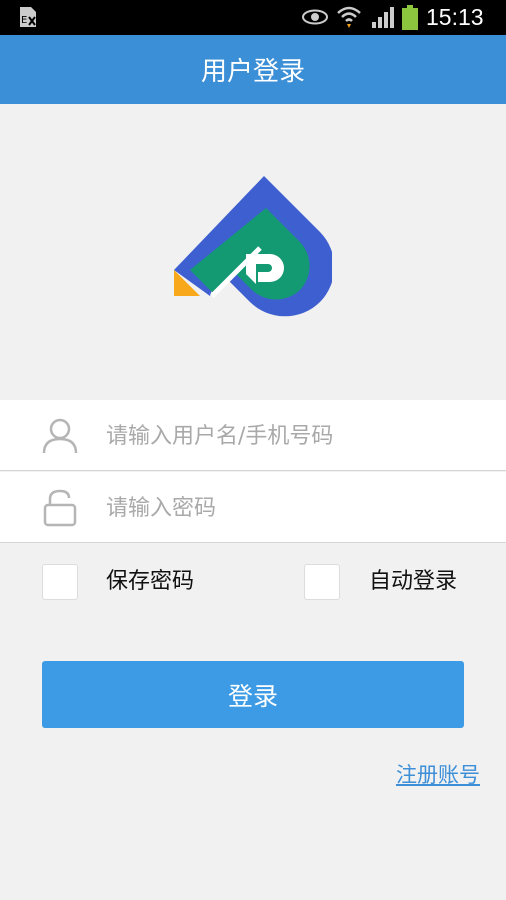 The image size is (506, 900). Describe the element at coordinates (410, 17) in the screenshot. I see `battery-icon` at that location.